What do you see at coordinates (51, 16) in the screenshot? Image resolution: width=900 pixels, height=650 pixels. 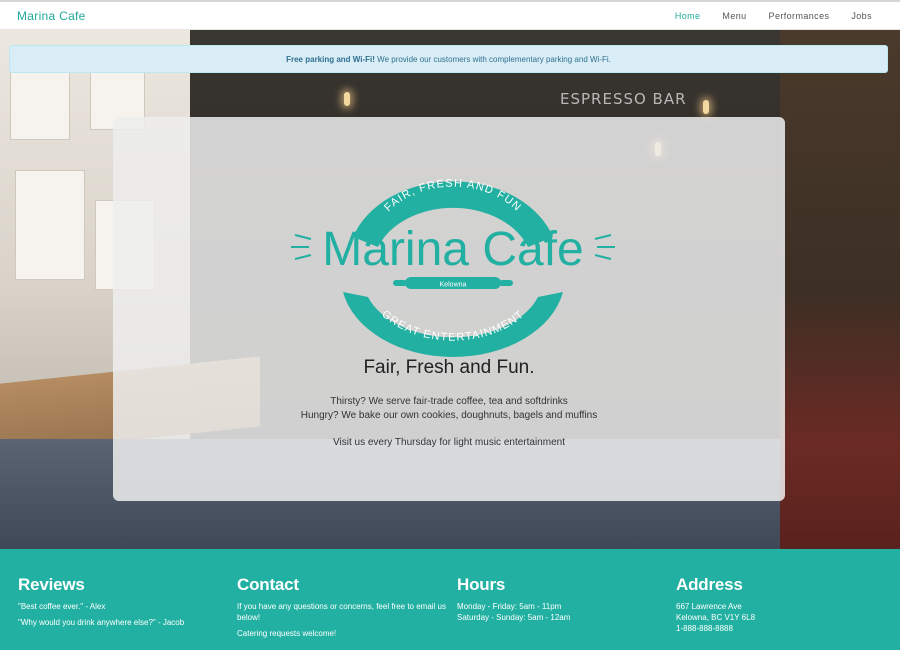 I see `brand-link: Marina Cafe` at bounding box center [51, 16].